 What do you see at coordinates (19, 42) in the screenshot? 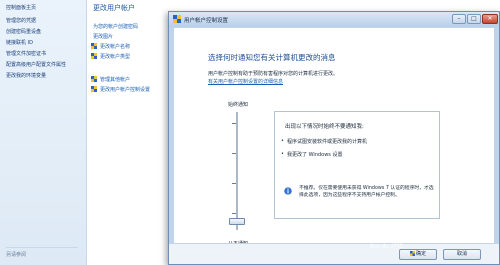
I see `nav-link-online-id: 链接联机 ID` at bounding box center [19, 42].